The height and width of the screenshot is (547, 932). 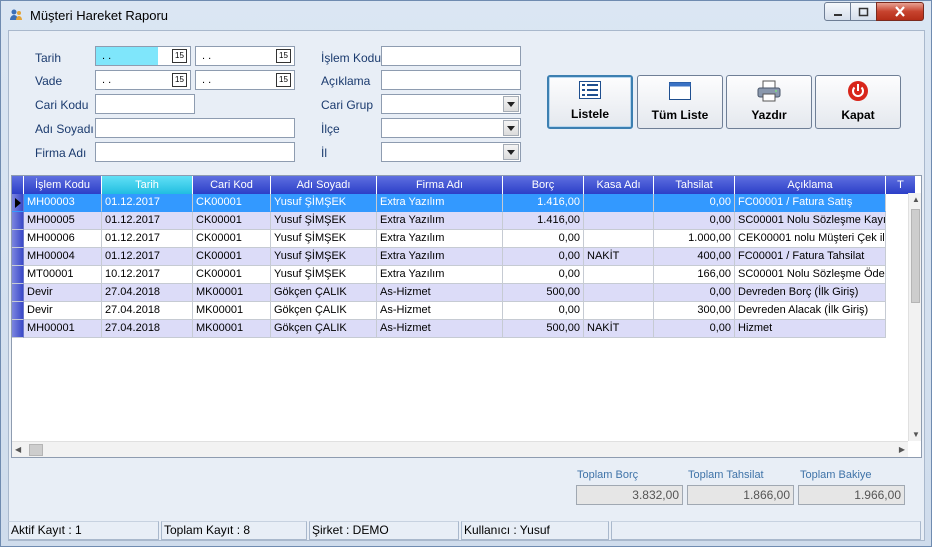 What do you see at coordinates (902, 449) in the screenshot?
I see `scroll-right-icon: ▶` at bounding box center [902, 449].